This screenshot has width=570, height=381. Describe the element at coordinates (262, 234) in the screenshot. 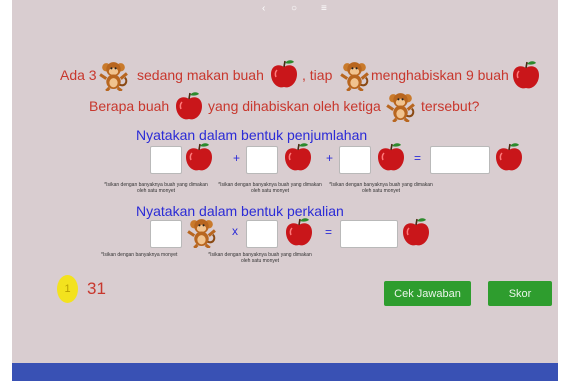

I see `fruit-per-monkey-input` at that location.